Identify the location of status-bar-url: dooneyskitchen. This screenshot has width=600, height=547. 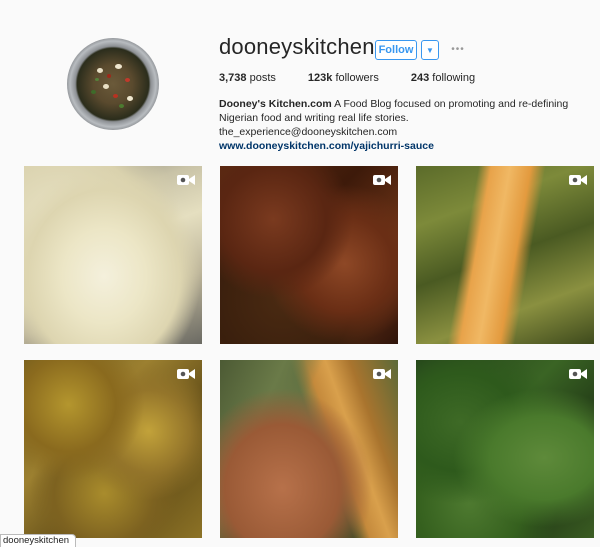
(38, 540).